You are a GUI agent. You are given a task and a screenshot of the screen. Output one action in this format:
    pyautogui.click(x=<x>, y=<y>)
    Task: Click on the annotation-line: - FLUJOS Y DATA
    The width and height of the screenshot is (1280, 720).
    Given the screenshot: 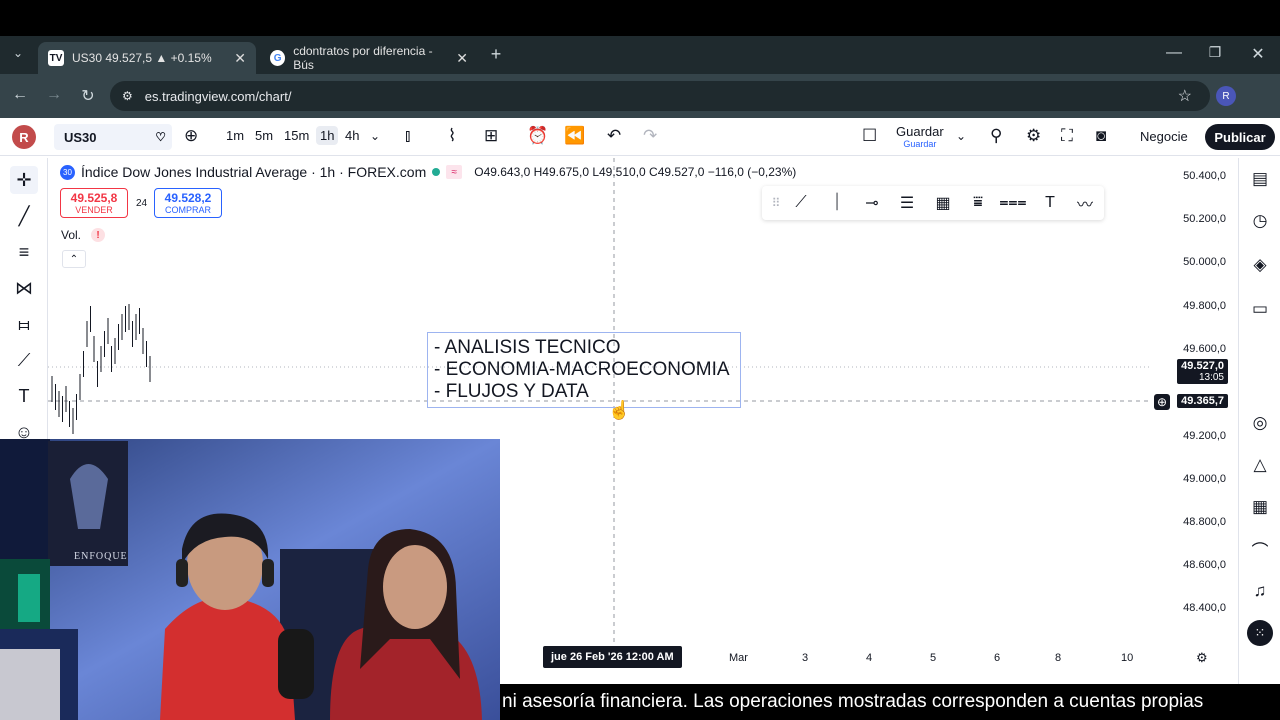 What is the action you would take?
    pyautogui.click(x=511, y=391)
    